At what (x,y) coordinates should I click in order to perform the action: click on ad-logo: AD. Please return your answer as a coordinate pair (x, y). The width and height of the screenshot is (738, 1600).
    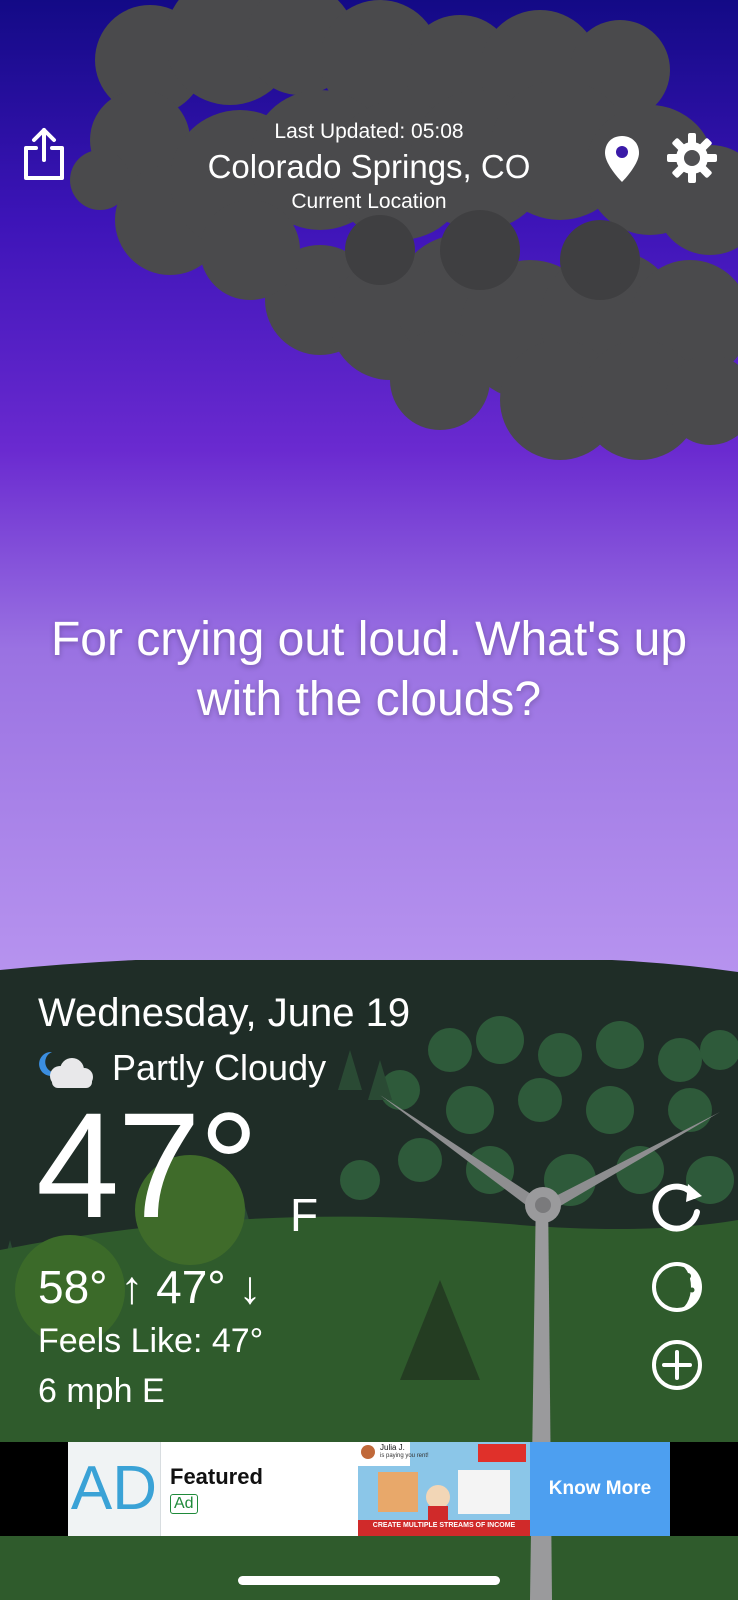
    Looking at the image, I should click on (114, 1489).